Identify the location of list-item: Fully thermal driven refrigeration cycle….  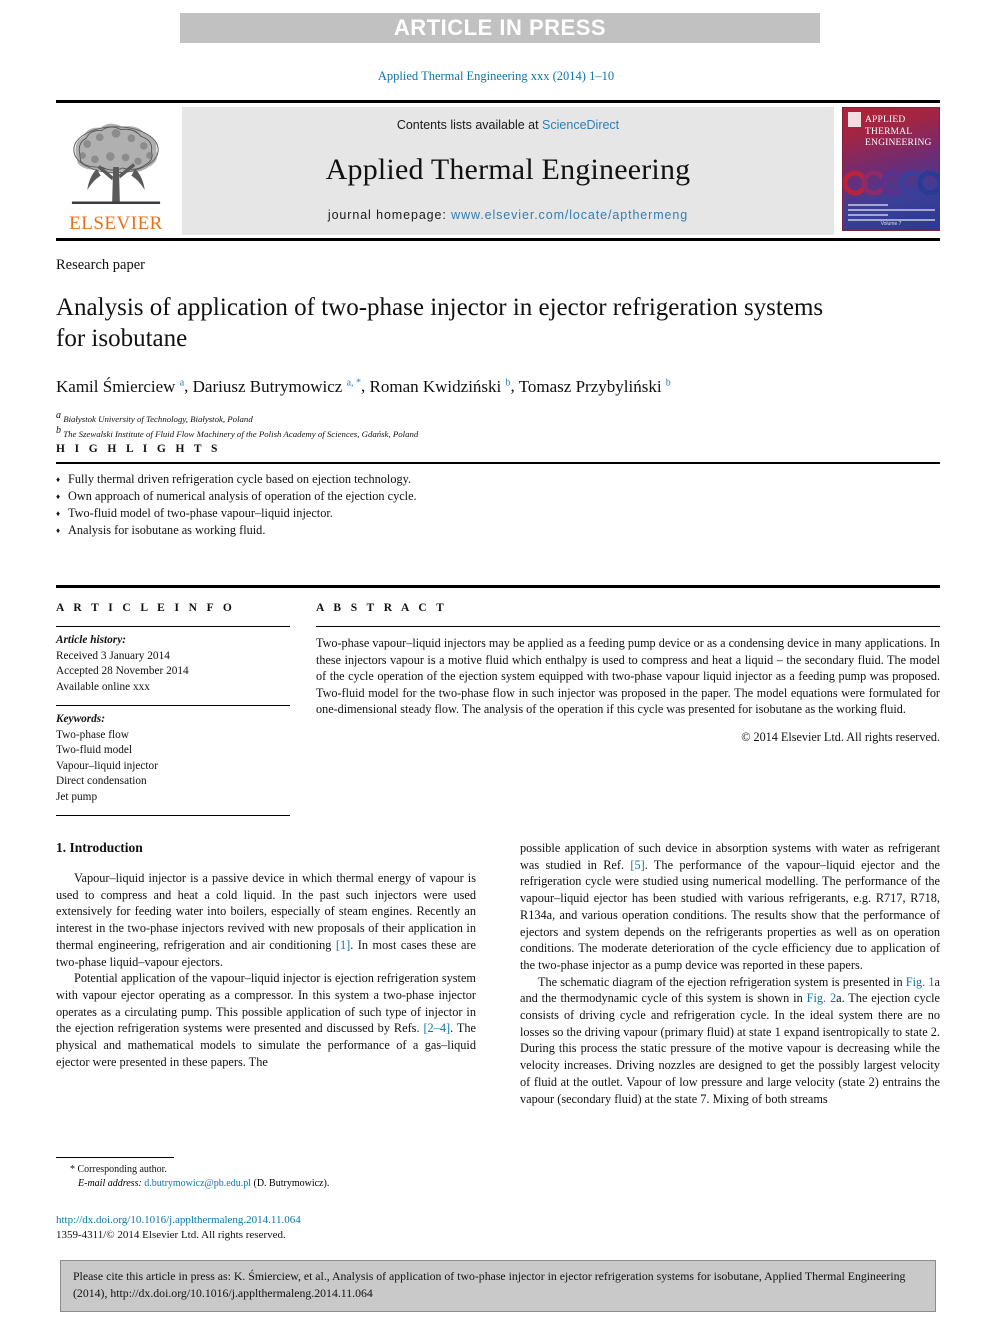
(498, 479).